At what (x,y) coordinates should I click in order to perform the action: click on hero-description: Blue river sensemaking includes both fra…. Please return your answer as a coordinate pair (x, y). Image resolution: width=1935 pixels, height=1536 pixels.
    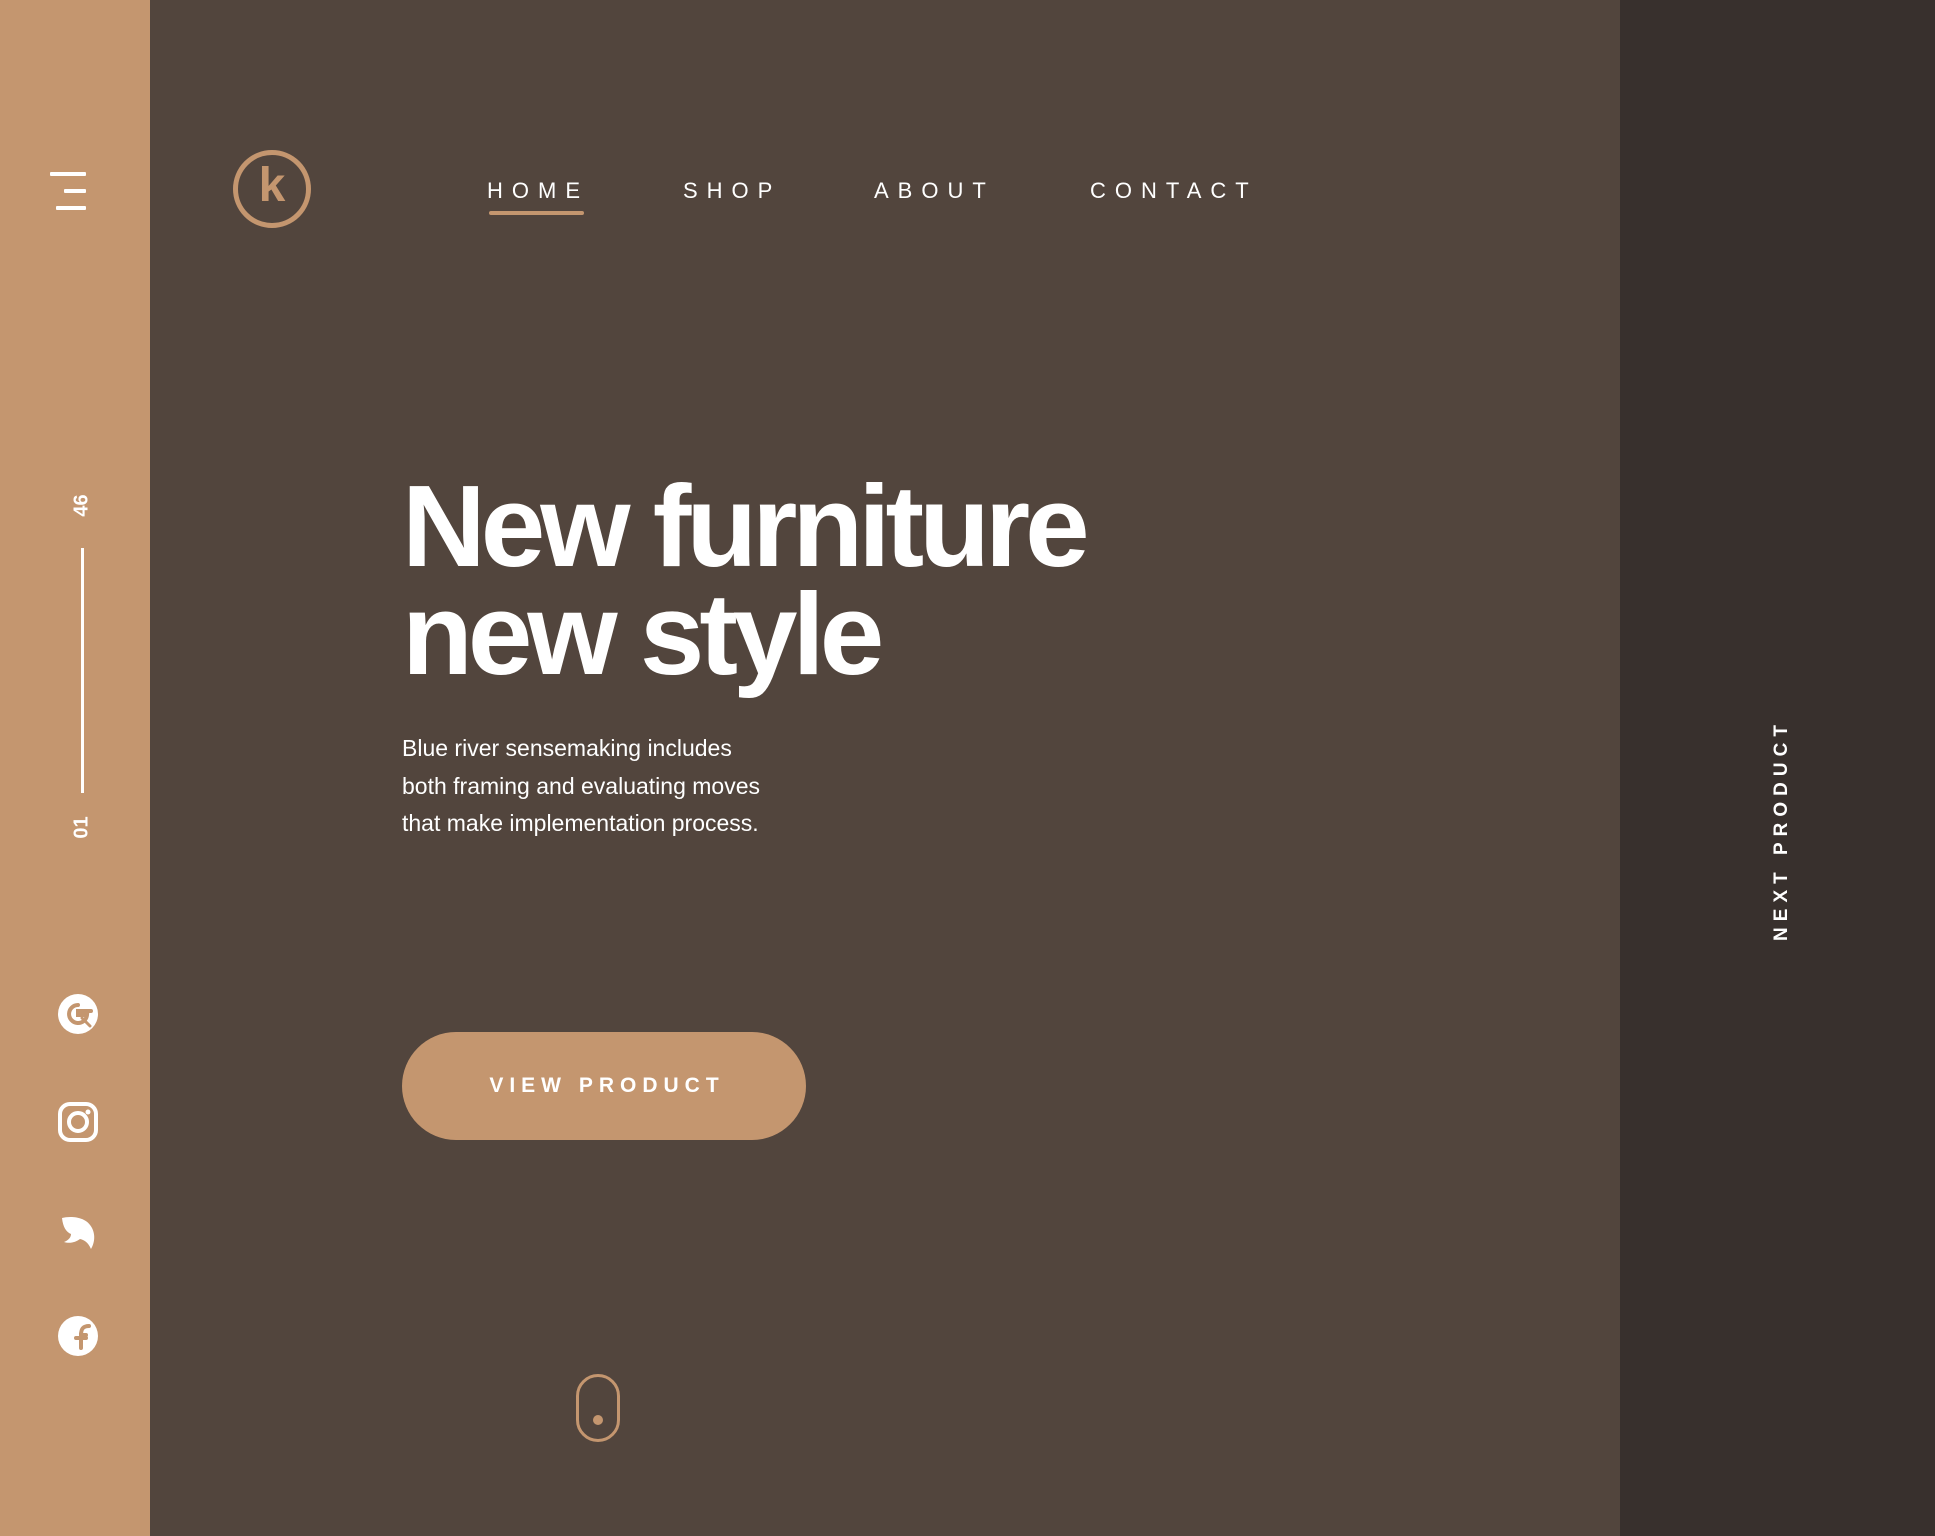
    Looking at the image, I should click on (581, 786).